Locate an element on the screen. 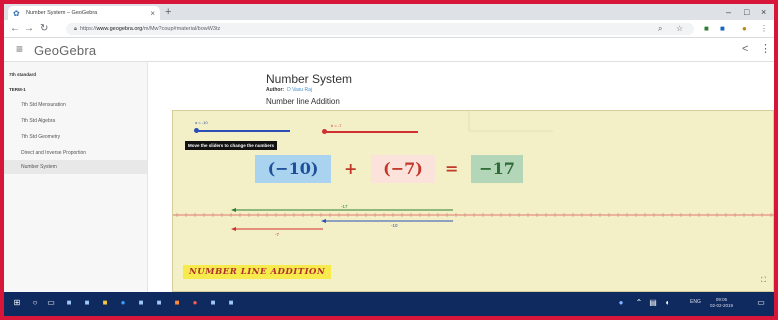 The width and height of the screenshot is (778, 320). taskbar-app-icon: ■ is located at coordinates (69, 303).